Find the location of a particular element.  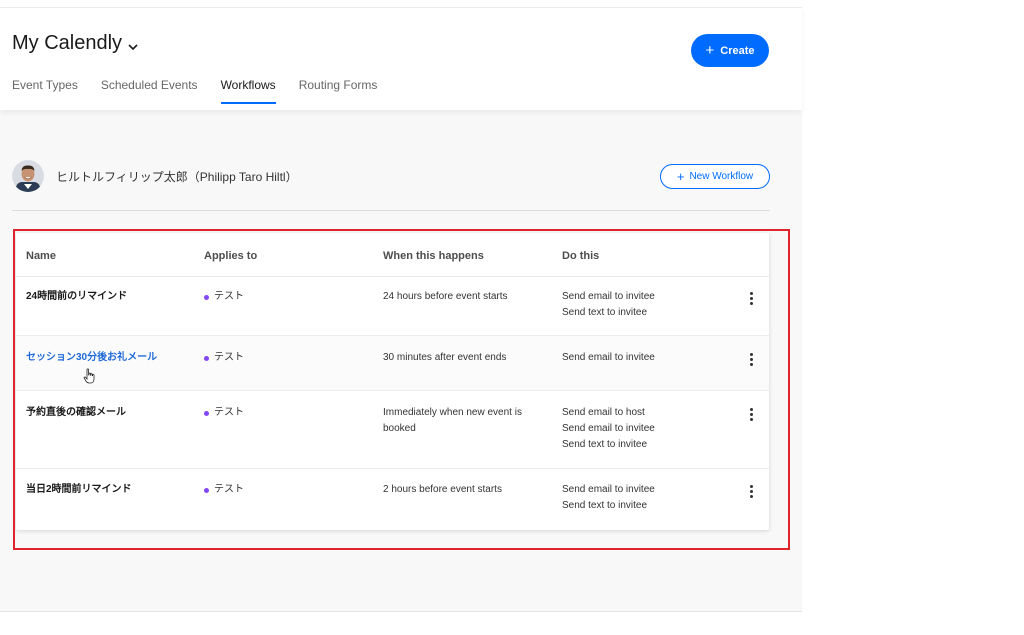

workflow-name: 予約直後の確認メール is located at coordinates (76, 413).